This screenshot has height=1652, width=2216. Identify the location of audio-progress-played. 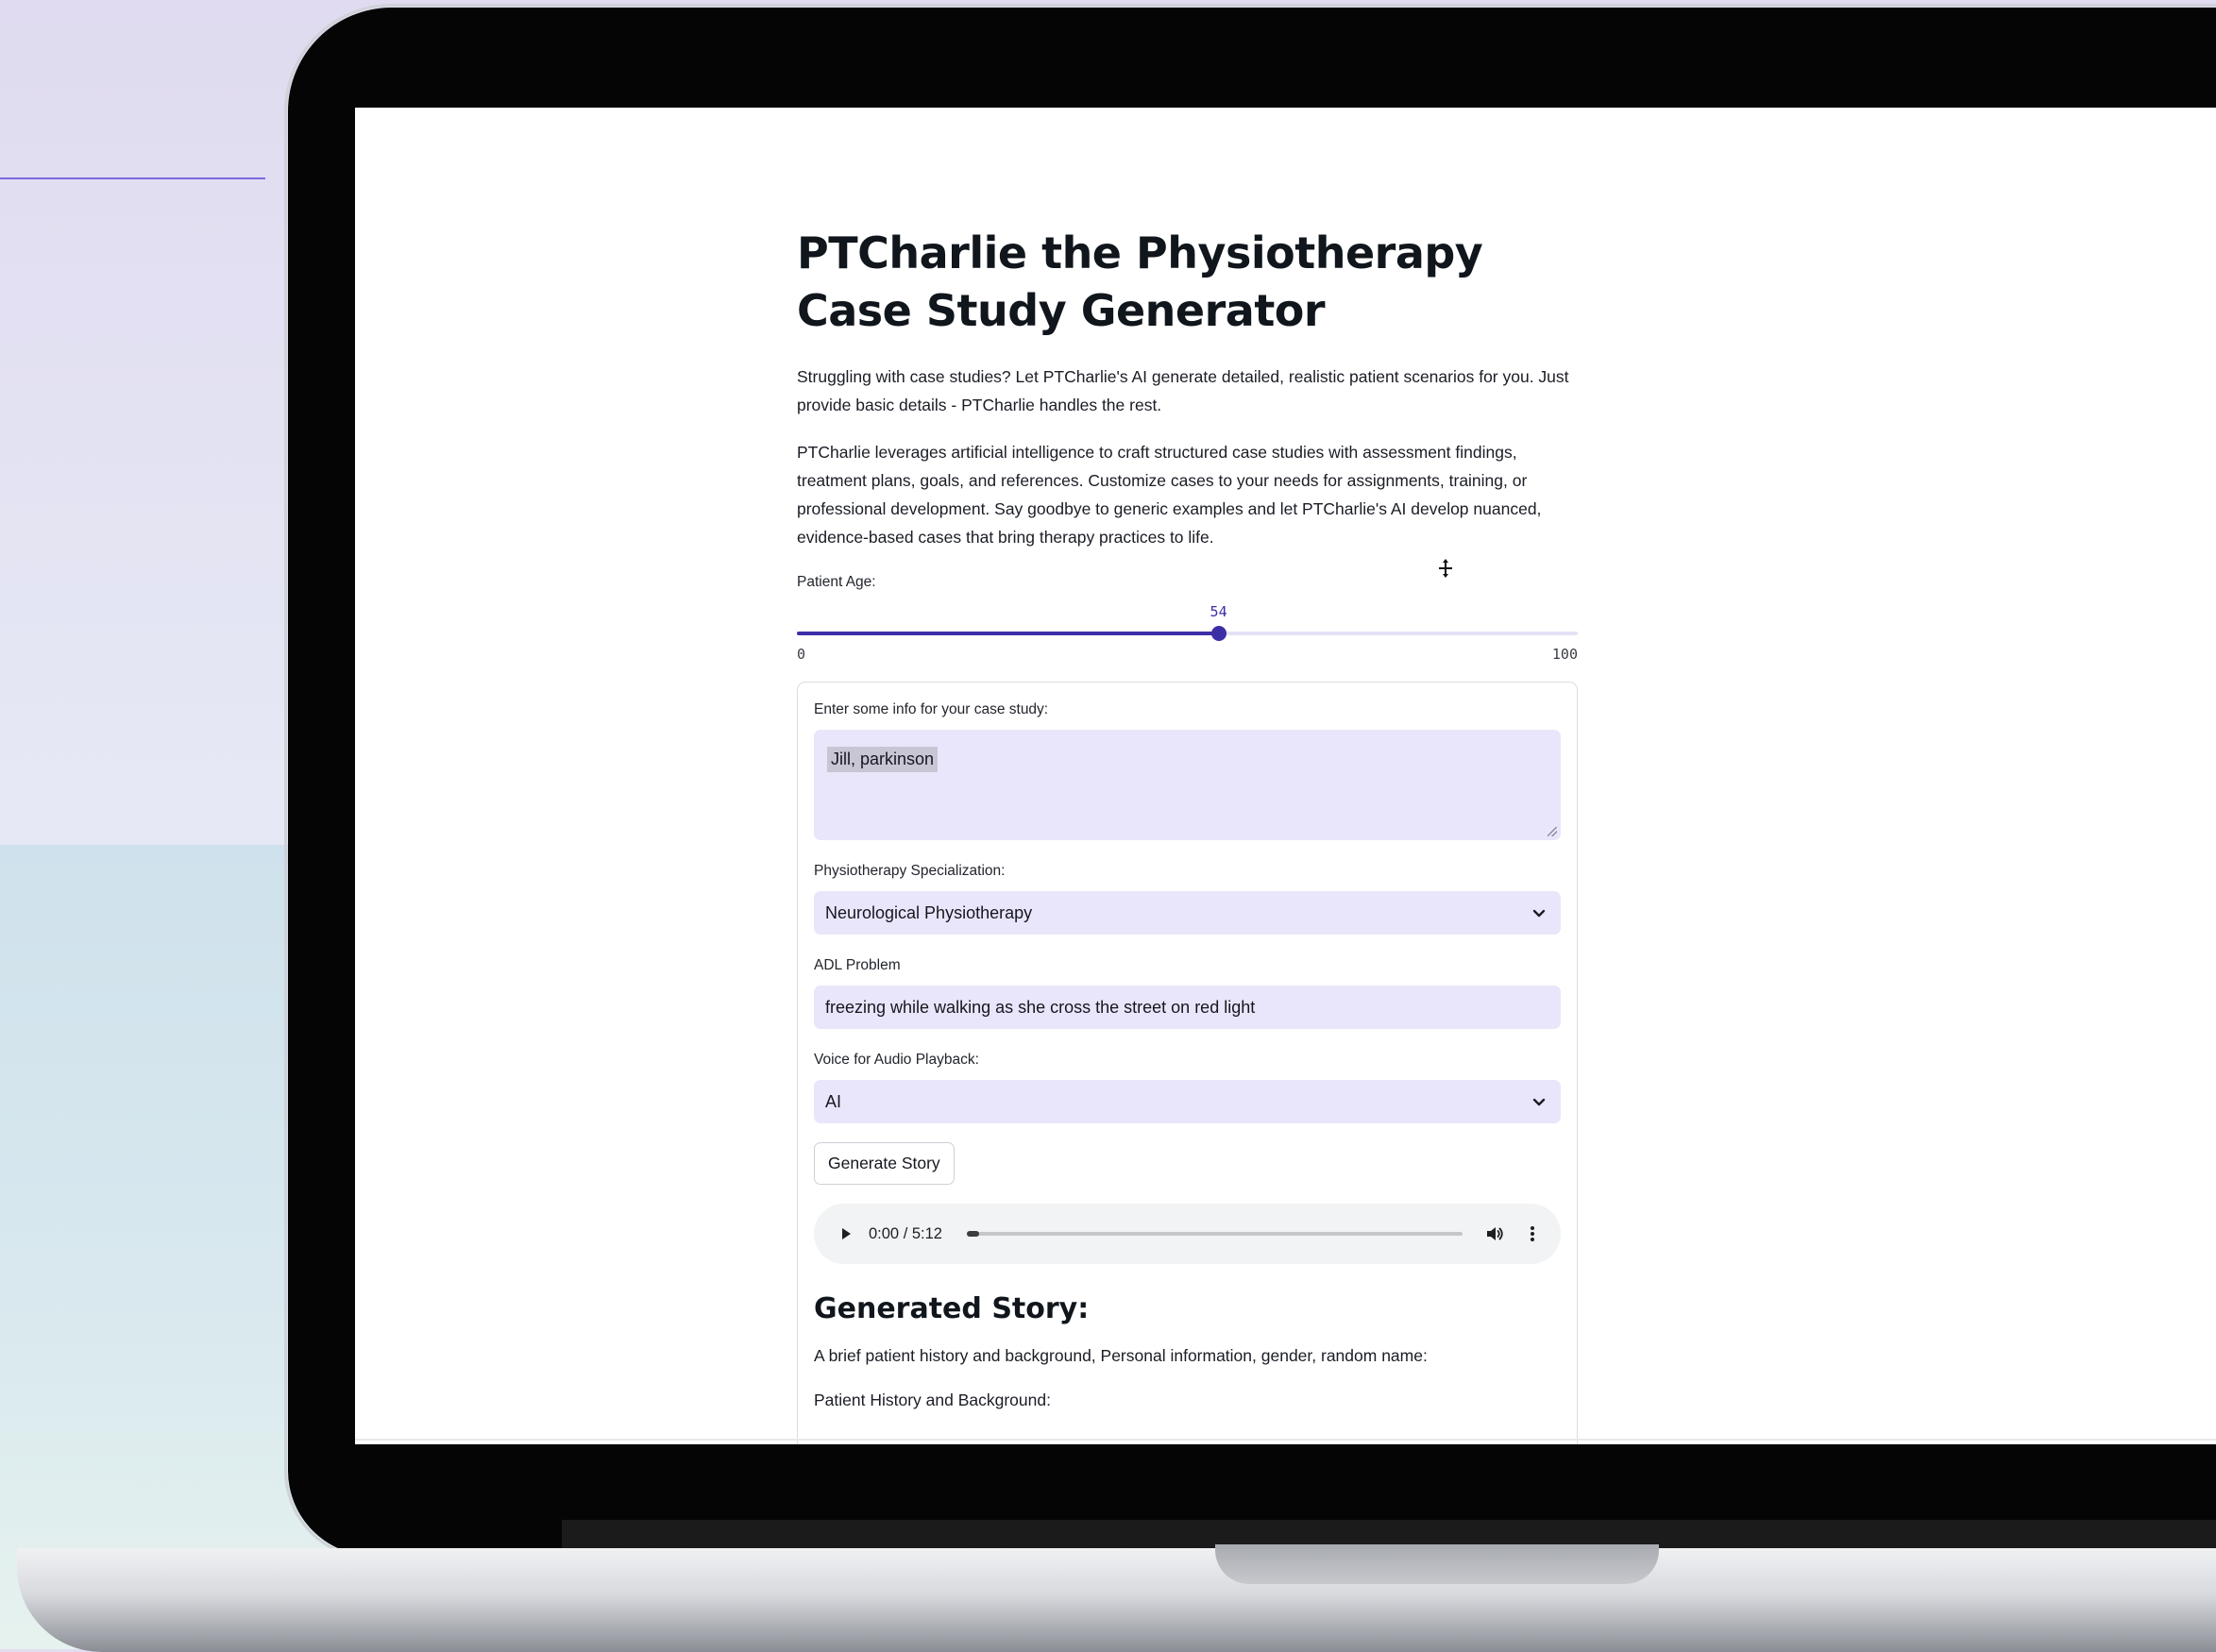
(973, 1234).